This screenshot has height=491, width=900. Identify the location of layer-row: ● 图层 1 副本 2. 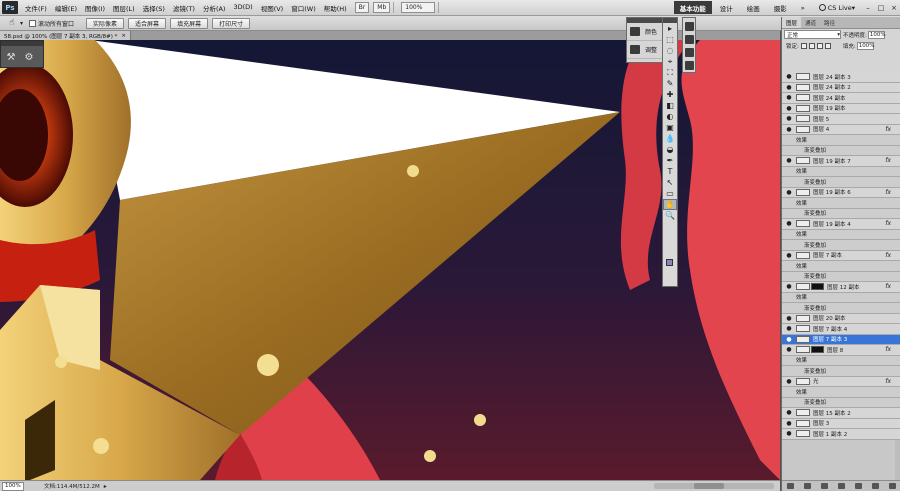
(841, 434).